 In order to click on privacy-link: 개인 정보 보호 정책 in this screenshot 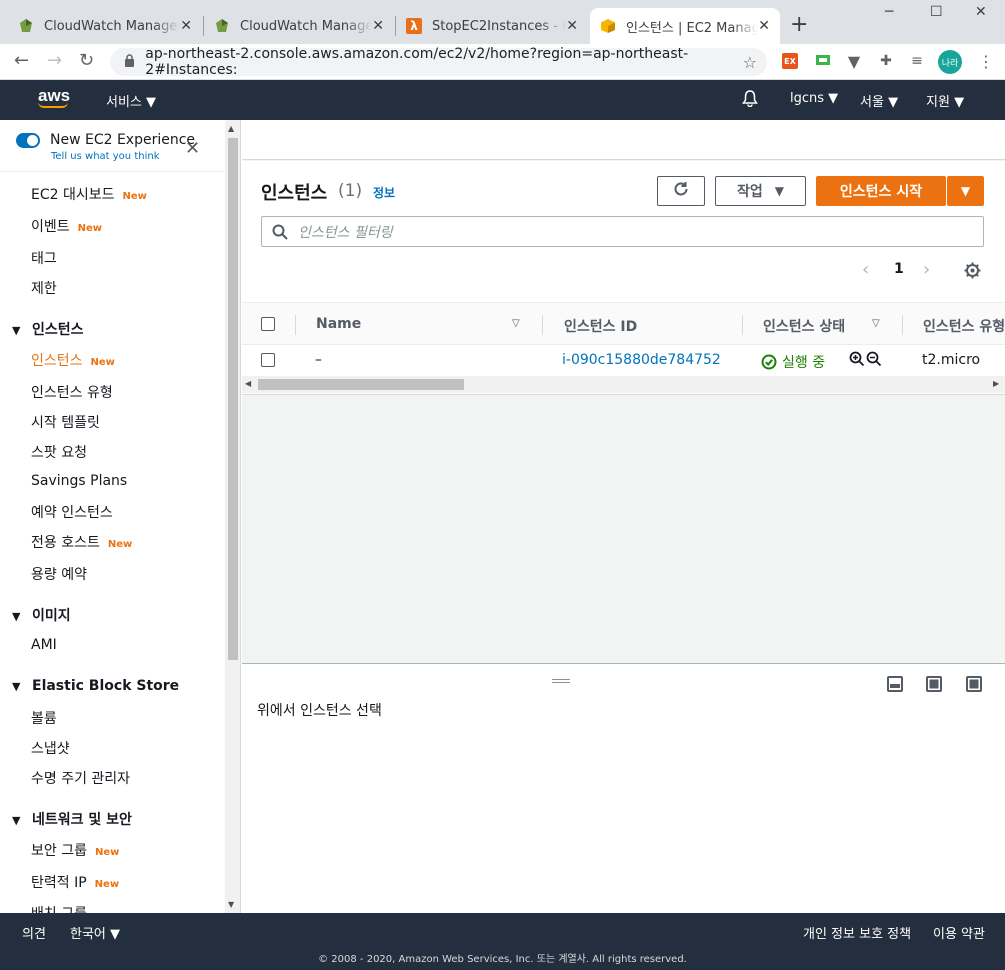, I will do `click(857, 932)`.